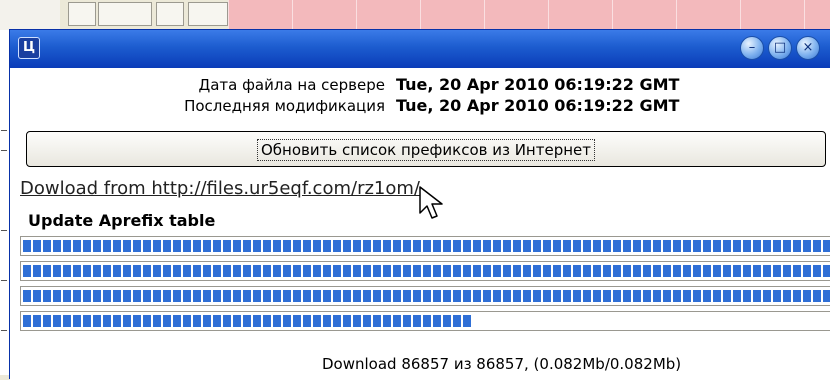 This screenshot has width=830, height=380. I want to click on close-icon: ×, so click(808, 48).